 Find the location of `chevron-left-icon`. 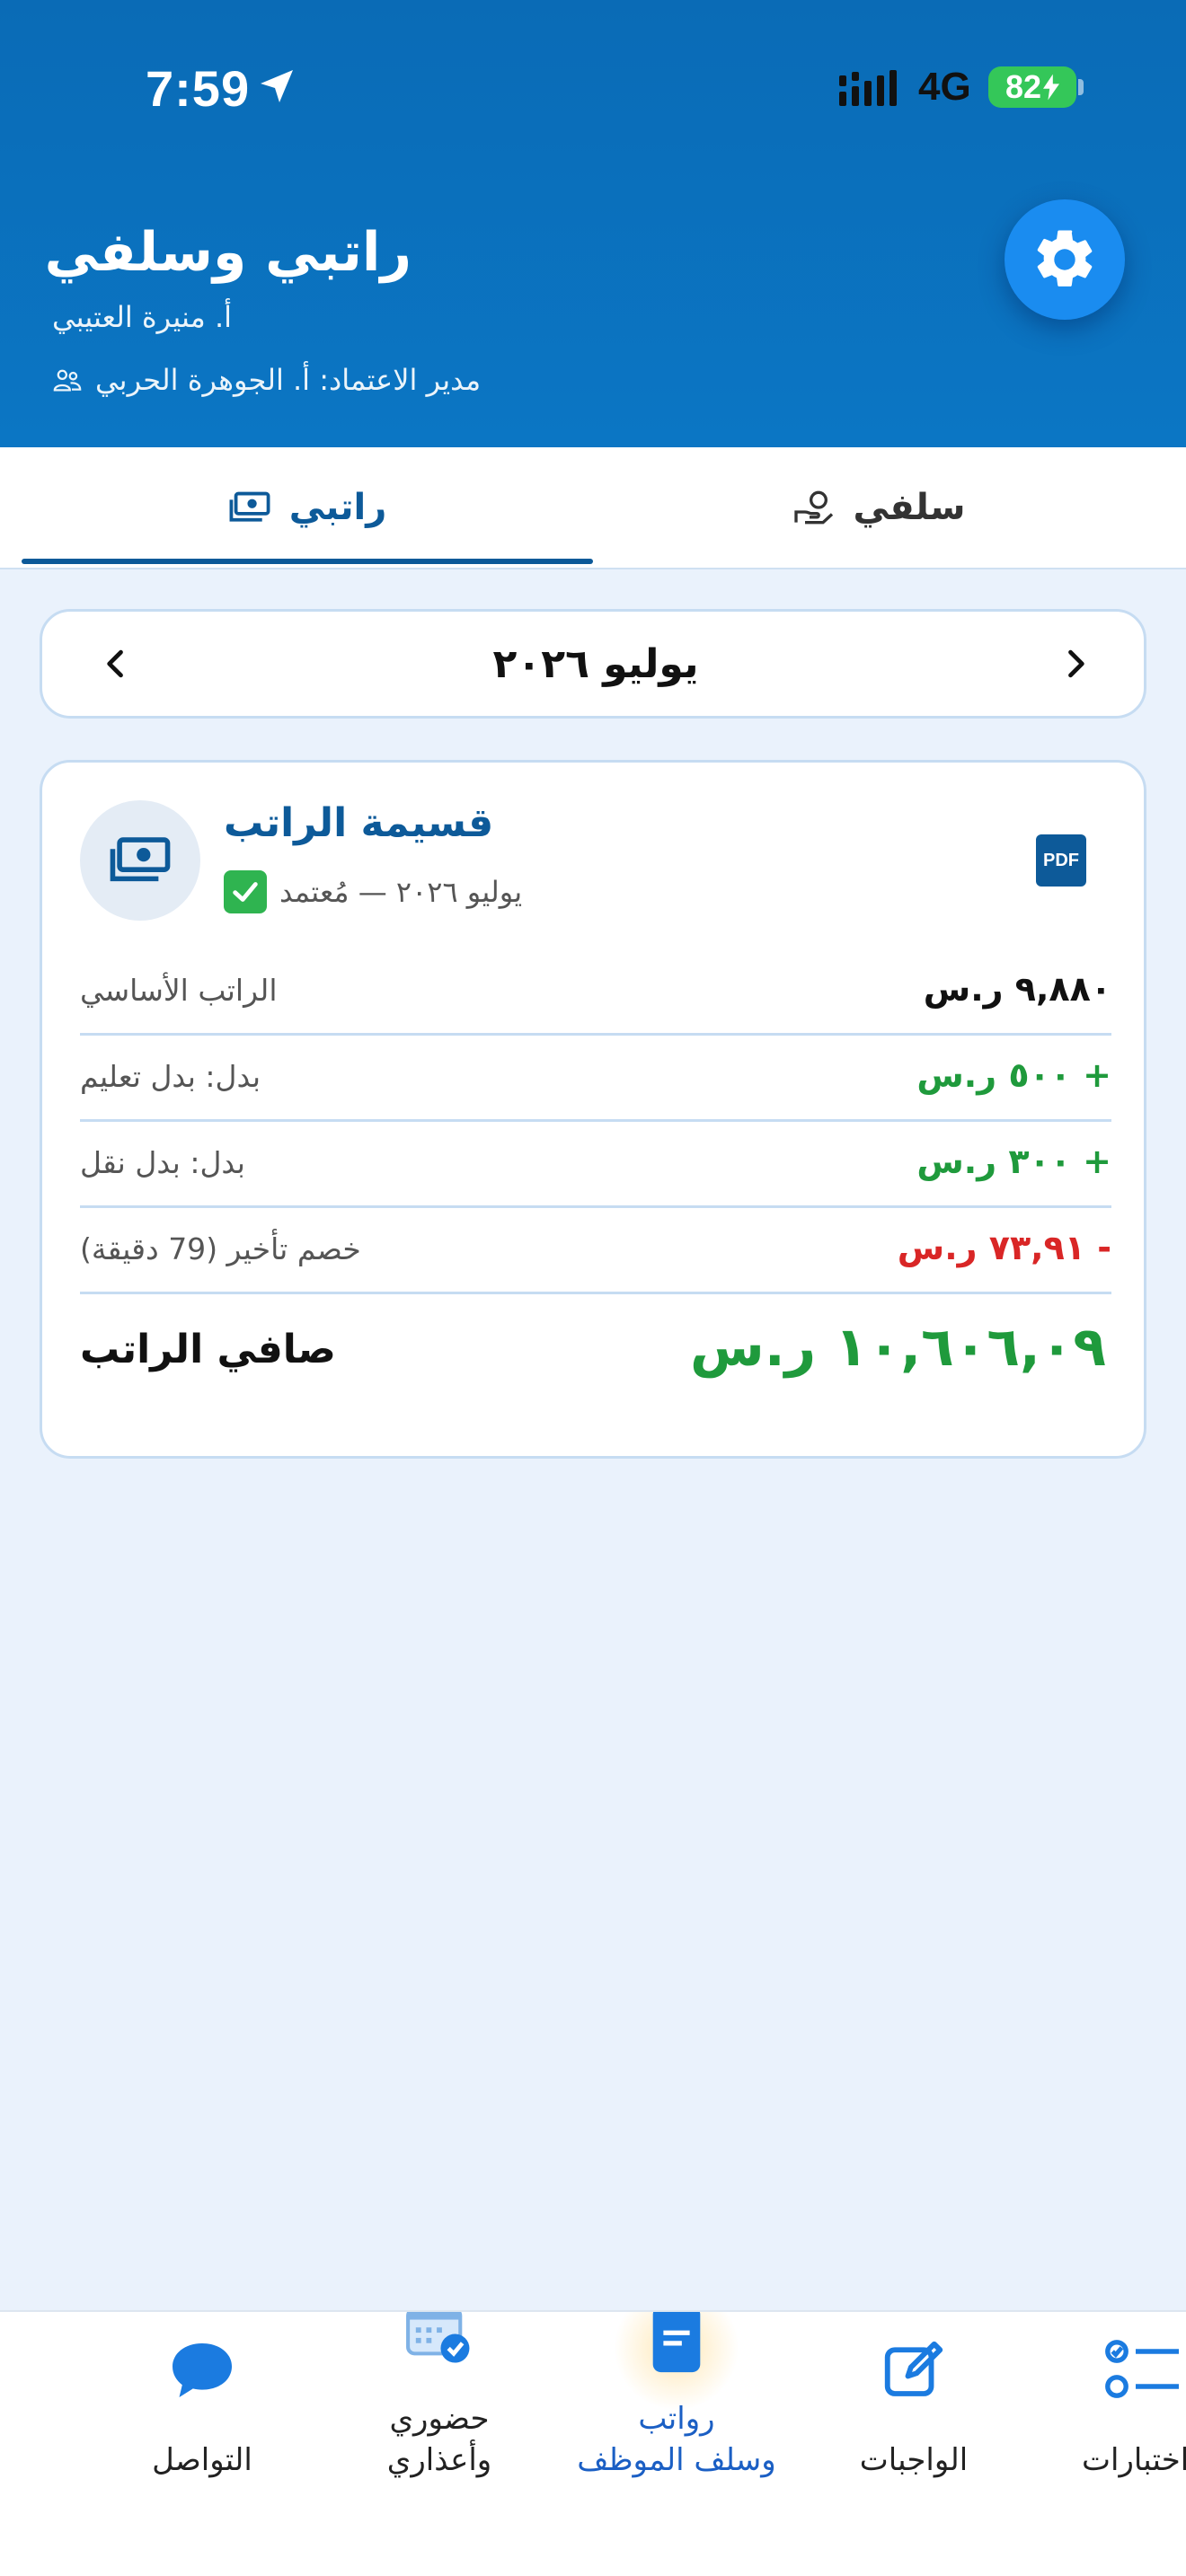

chevron-left-icon is located at coordinates (116, 664).